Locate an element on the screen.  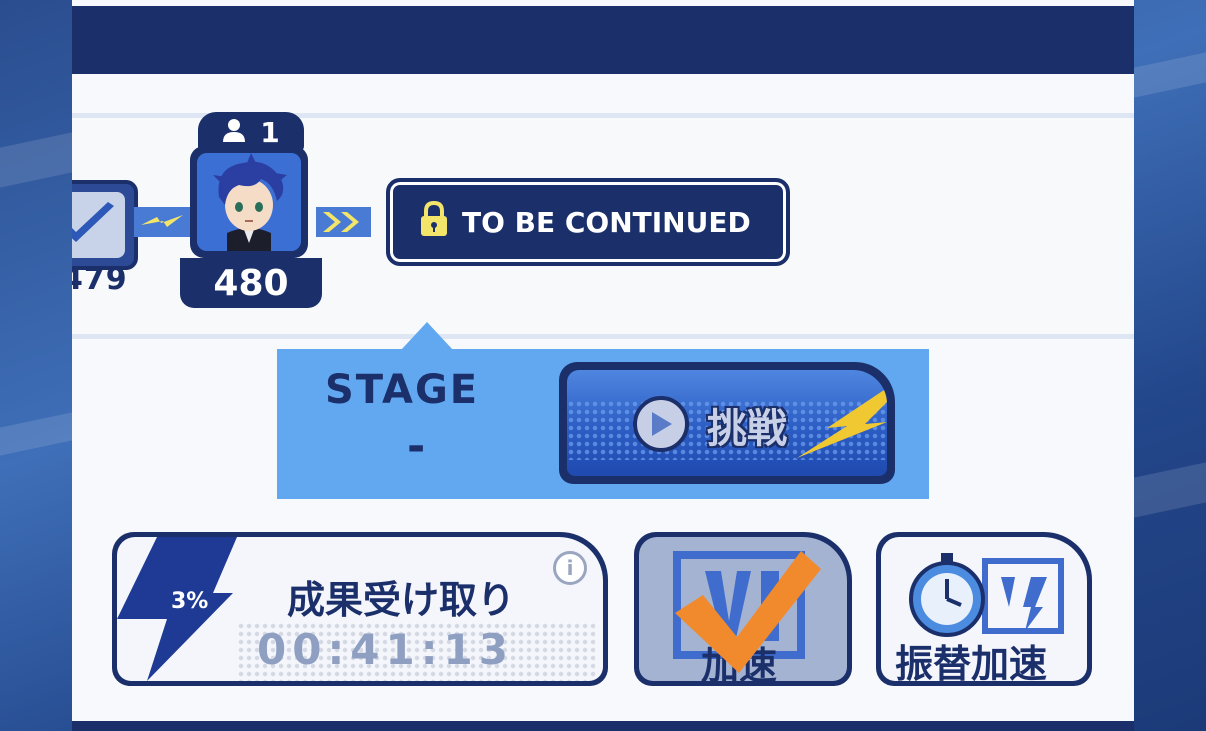
panel-header is located at coordinates (603, 40).